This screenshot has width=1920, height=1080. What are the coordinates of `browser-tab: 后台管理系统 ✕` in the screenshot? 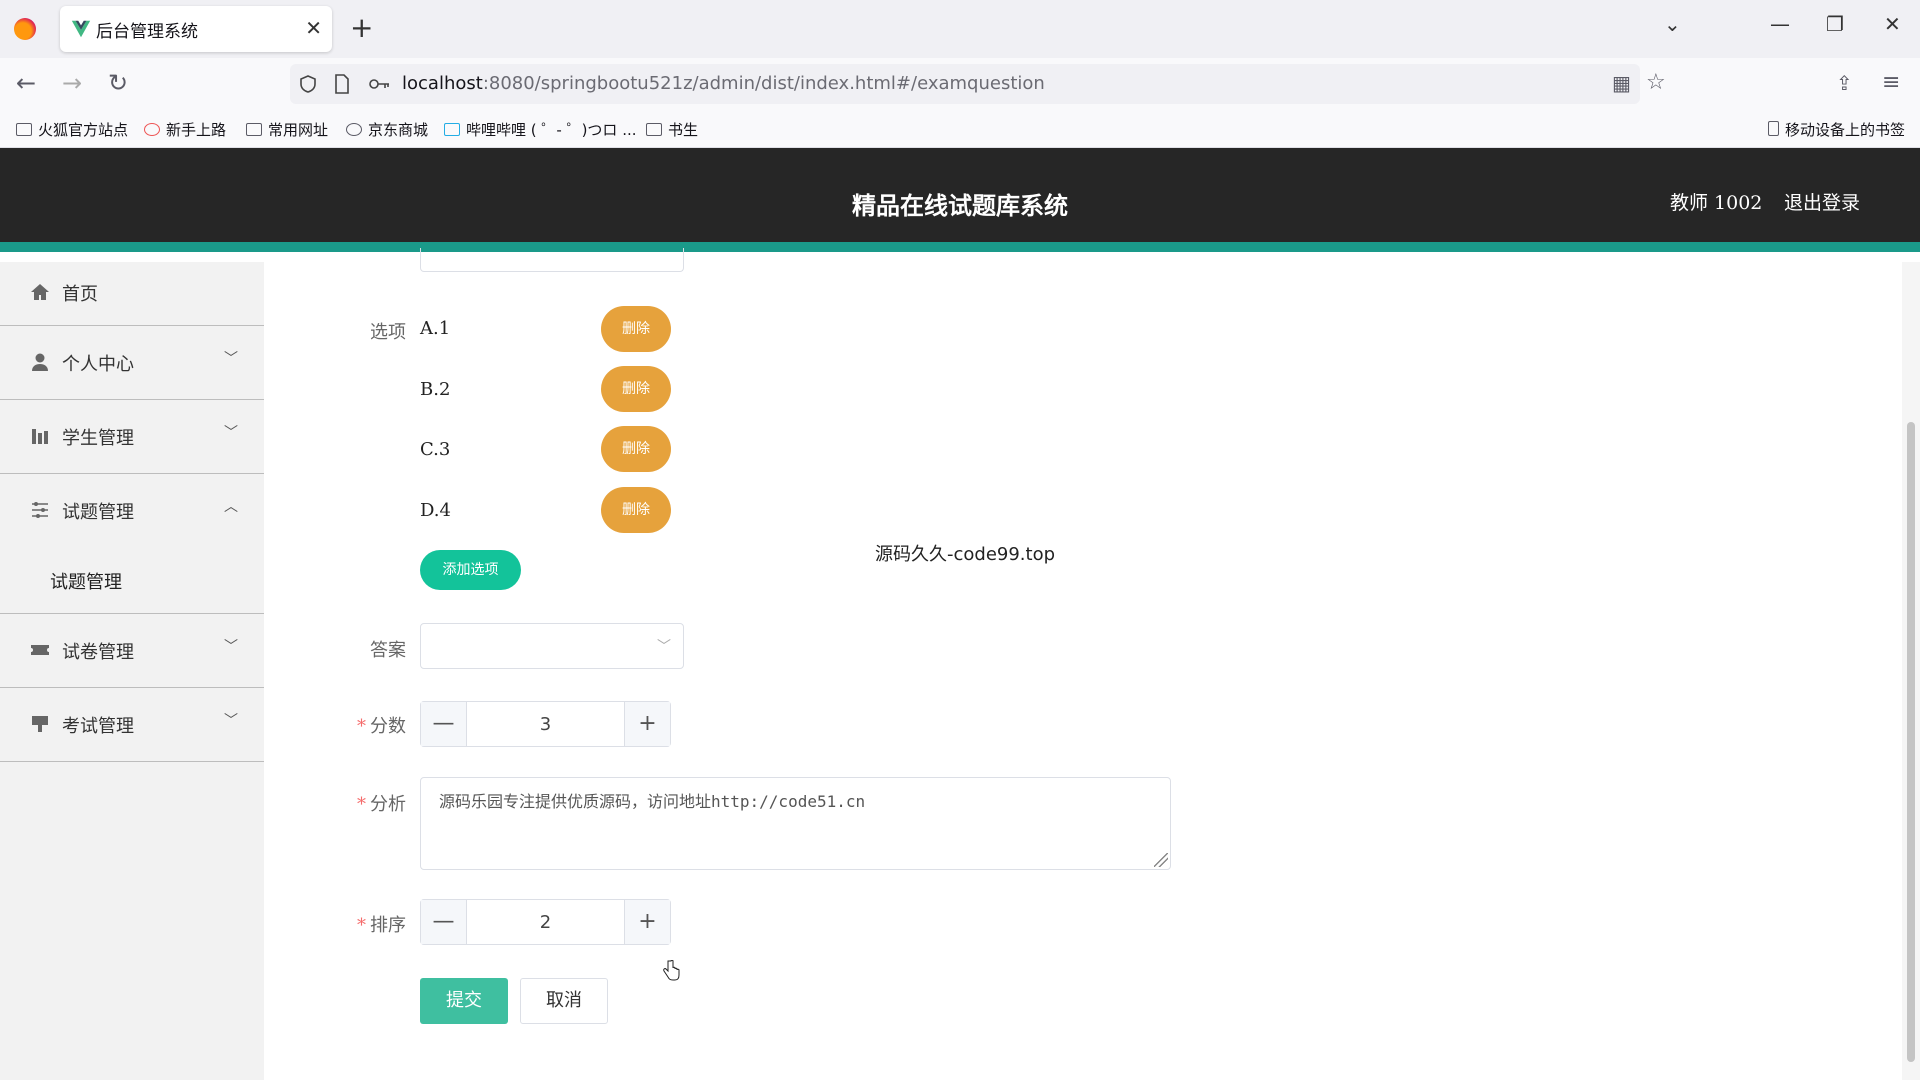 It's located at (196, 29).